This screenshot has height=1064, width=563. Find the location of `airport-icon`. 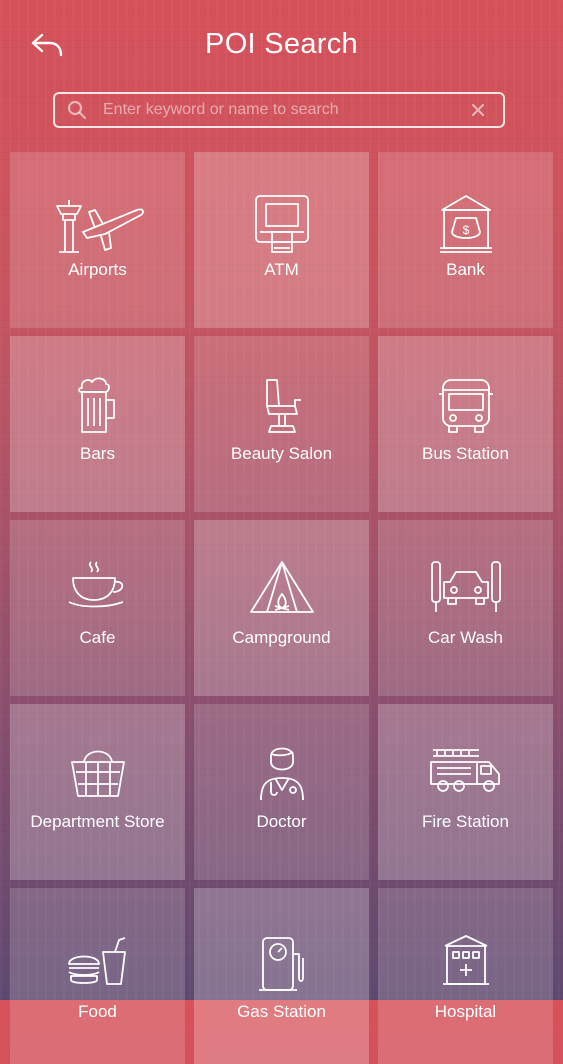

airport-icon is located at coordinates (97, 224).